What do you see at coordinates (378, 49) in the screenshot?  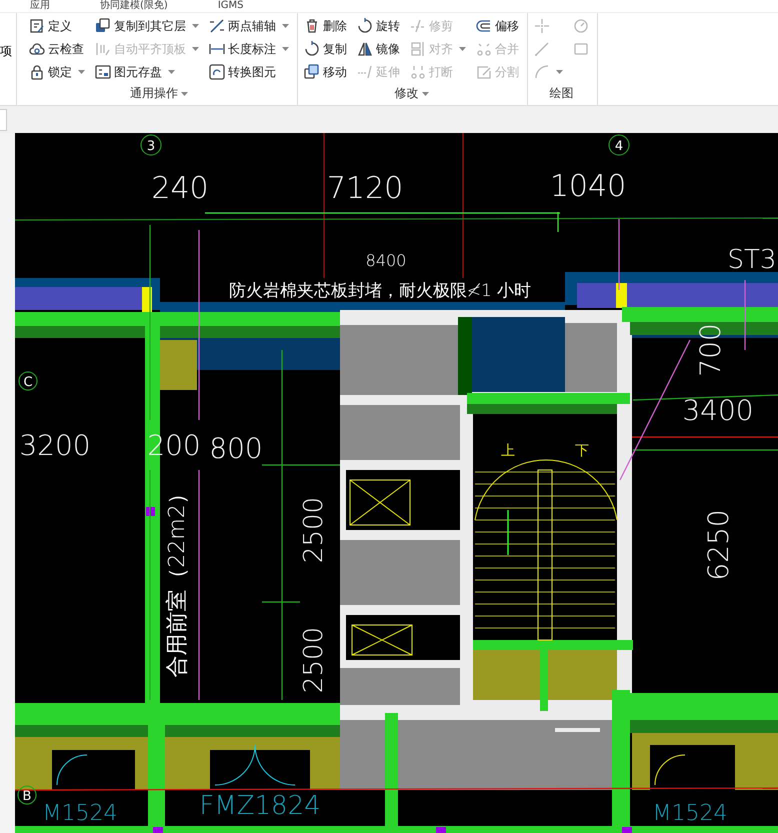 I see `toolbar-button: 镜像` at bounding box center [378, 49].